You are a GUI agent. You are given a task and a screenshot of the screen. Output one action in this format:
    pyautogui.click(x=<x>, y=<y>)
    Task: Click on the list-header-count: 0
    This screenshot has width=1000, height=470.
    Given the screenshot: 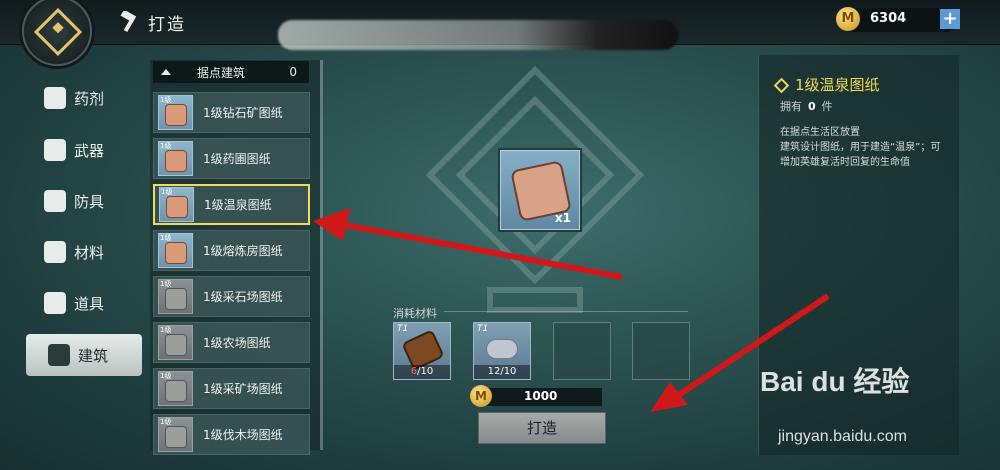 What is the action you would take?
    pyautogui.click(x=293, y=72)
    